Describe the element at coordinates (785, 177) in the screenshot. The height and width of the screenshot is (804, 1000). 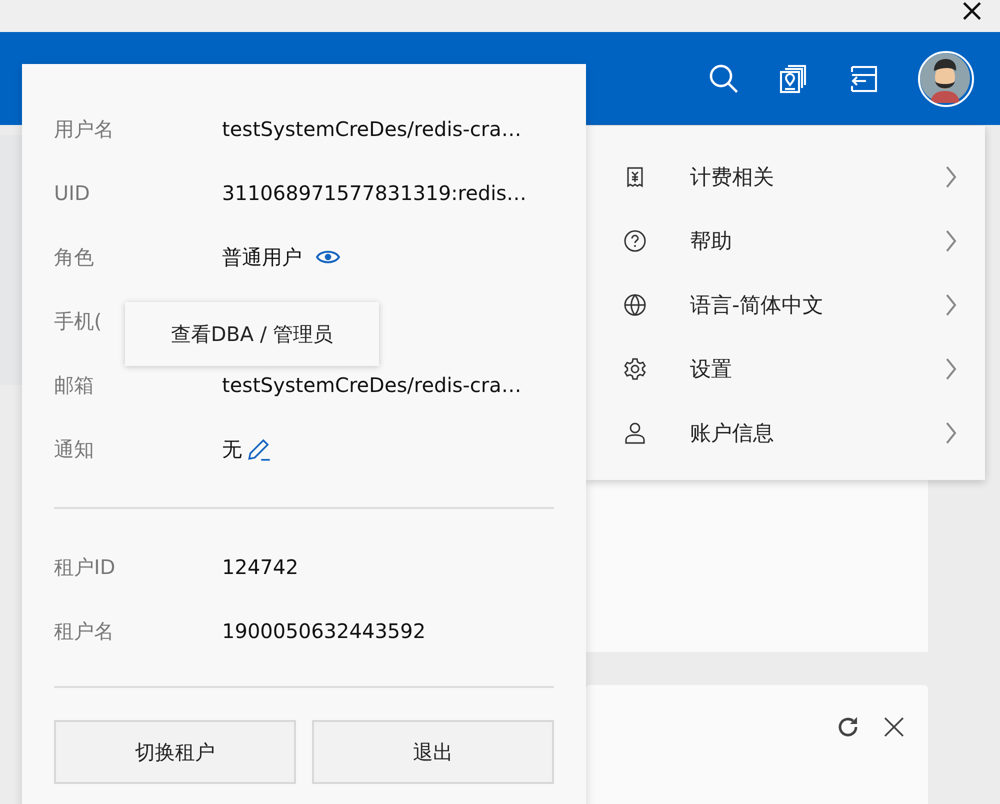
I see `menu-item: 计费相关` at that location.